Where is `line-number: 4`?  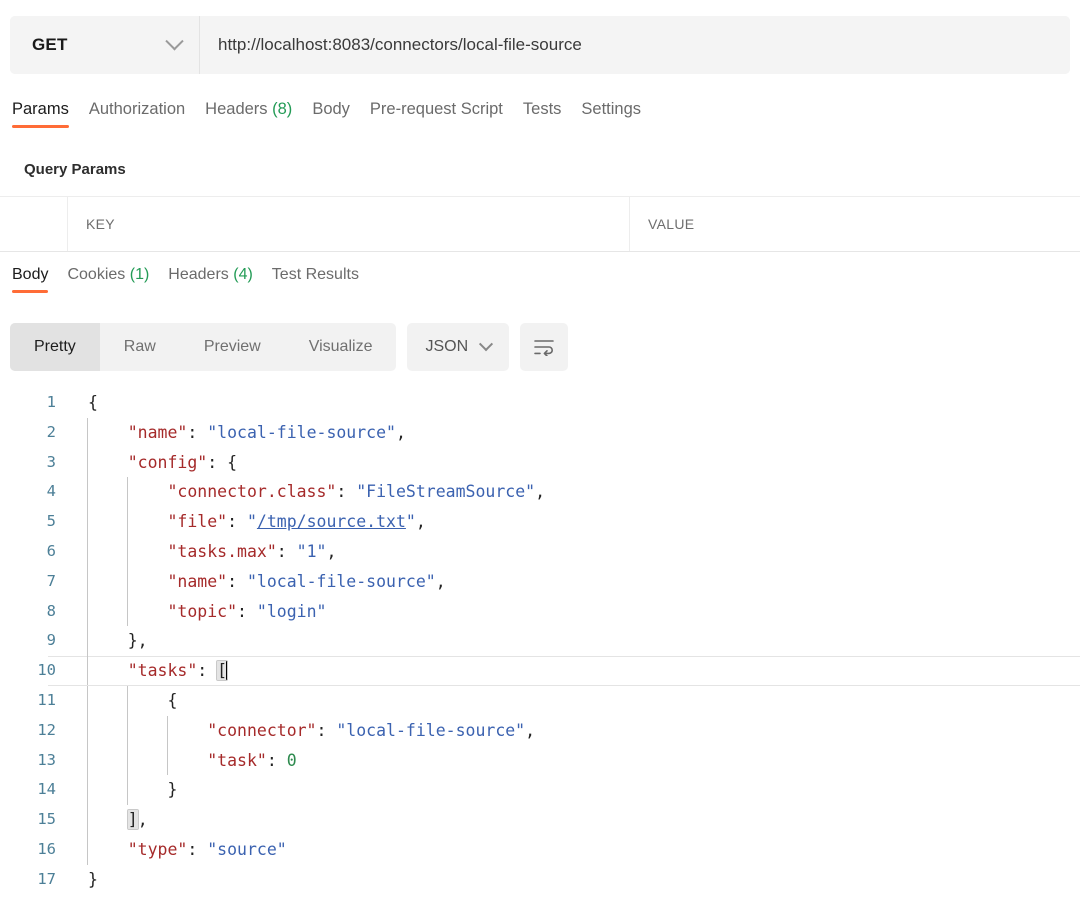
line-number: 4 is located at coordinates (51, 491).